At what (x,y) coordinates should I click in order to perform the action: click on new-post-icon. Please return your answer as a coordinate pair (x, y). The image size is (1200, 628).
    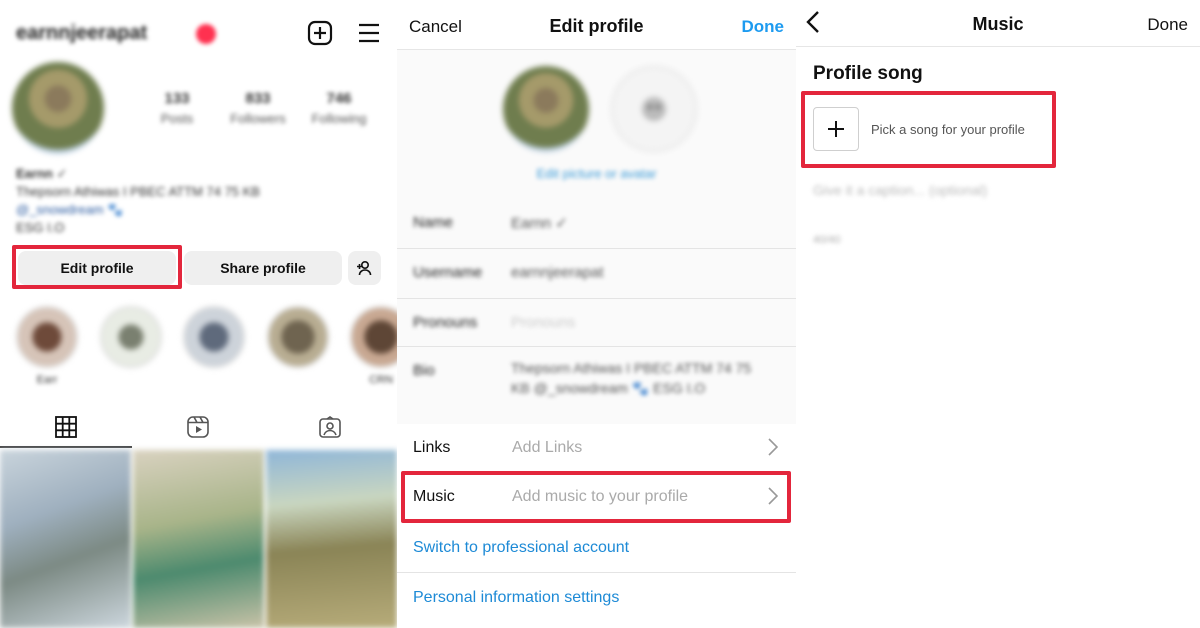
    Looking at the image, I should click on (320, 33).